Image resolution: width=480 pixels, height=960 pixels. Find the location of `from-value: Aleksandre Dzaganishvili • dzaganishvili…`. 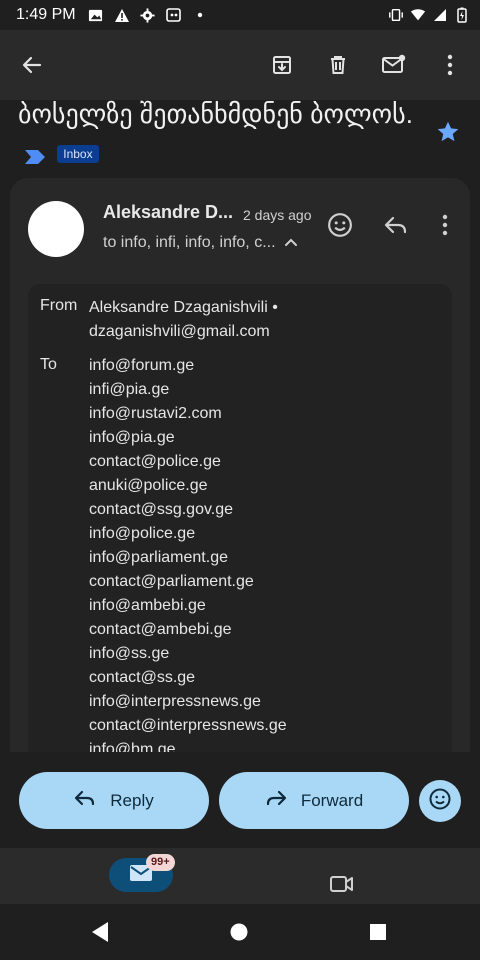

from-value: Aleksandre Dzaganishvili • dzaganishvili… is located at coordinates (183, 319).